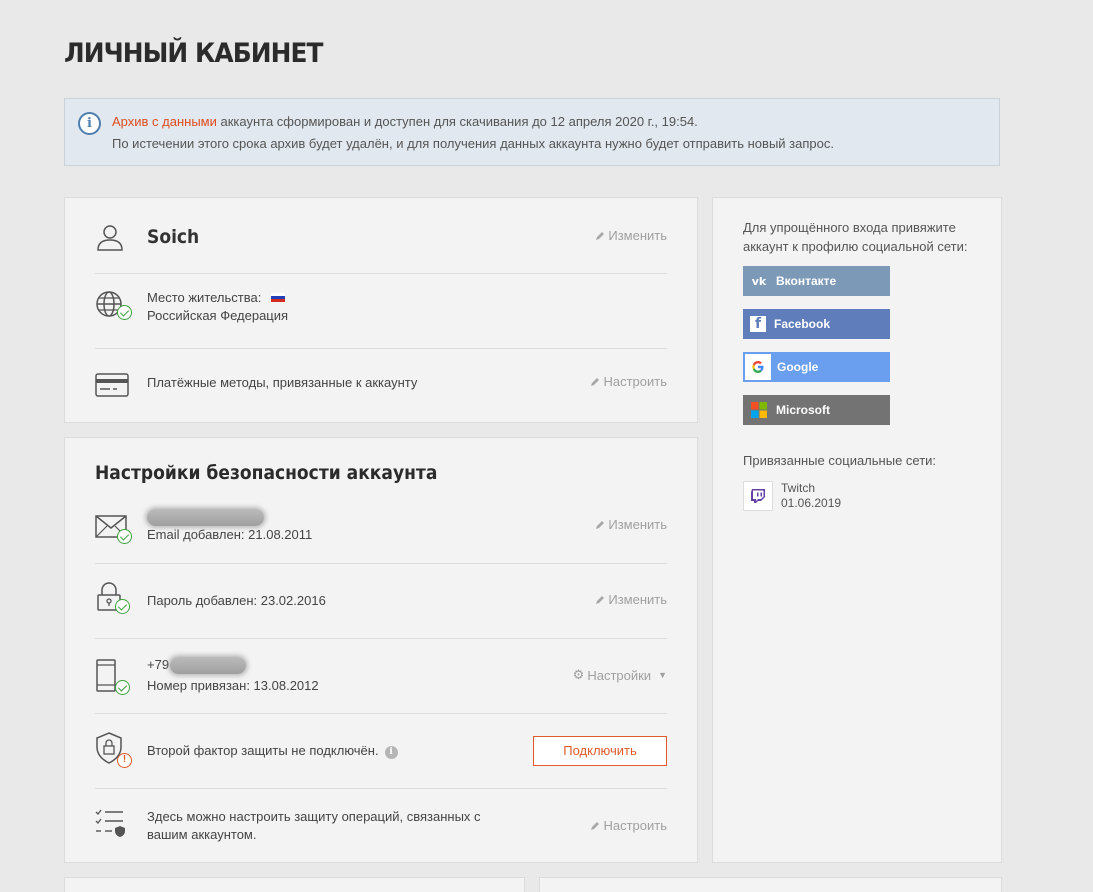 This screenshot has width=1093, height=892. I want to click on residence-row: Место жительства: Российская Федерация, so click(381, 311).